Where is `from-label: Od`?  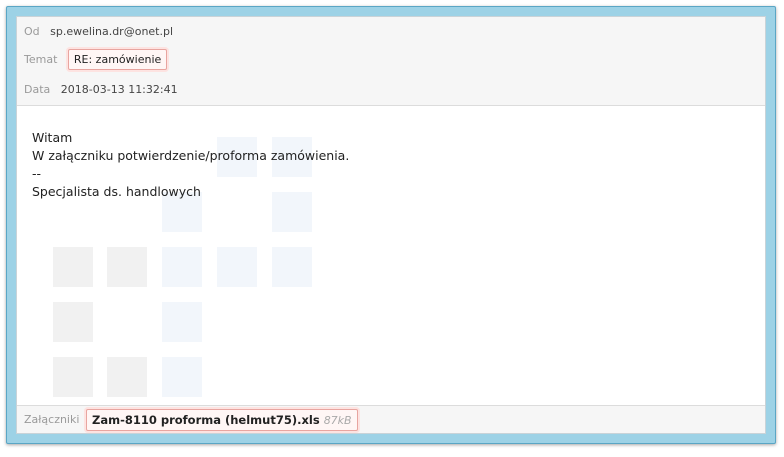 from-label: Od is located at coordinates (32, 31).